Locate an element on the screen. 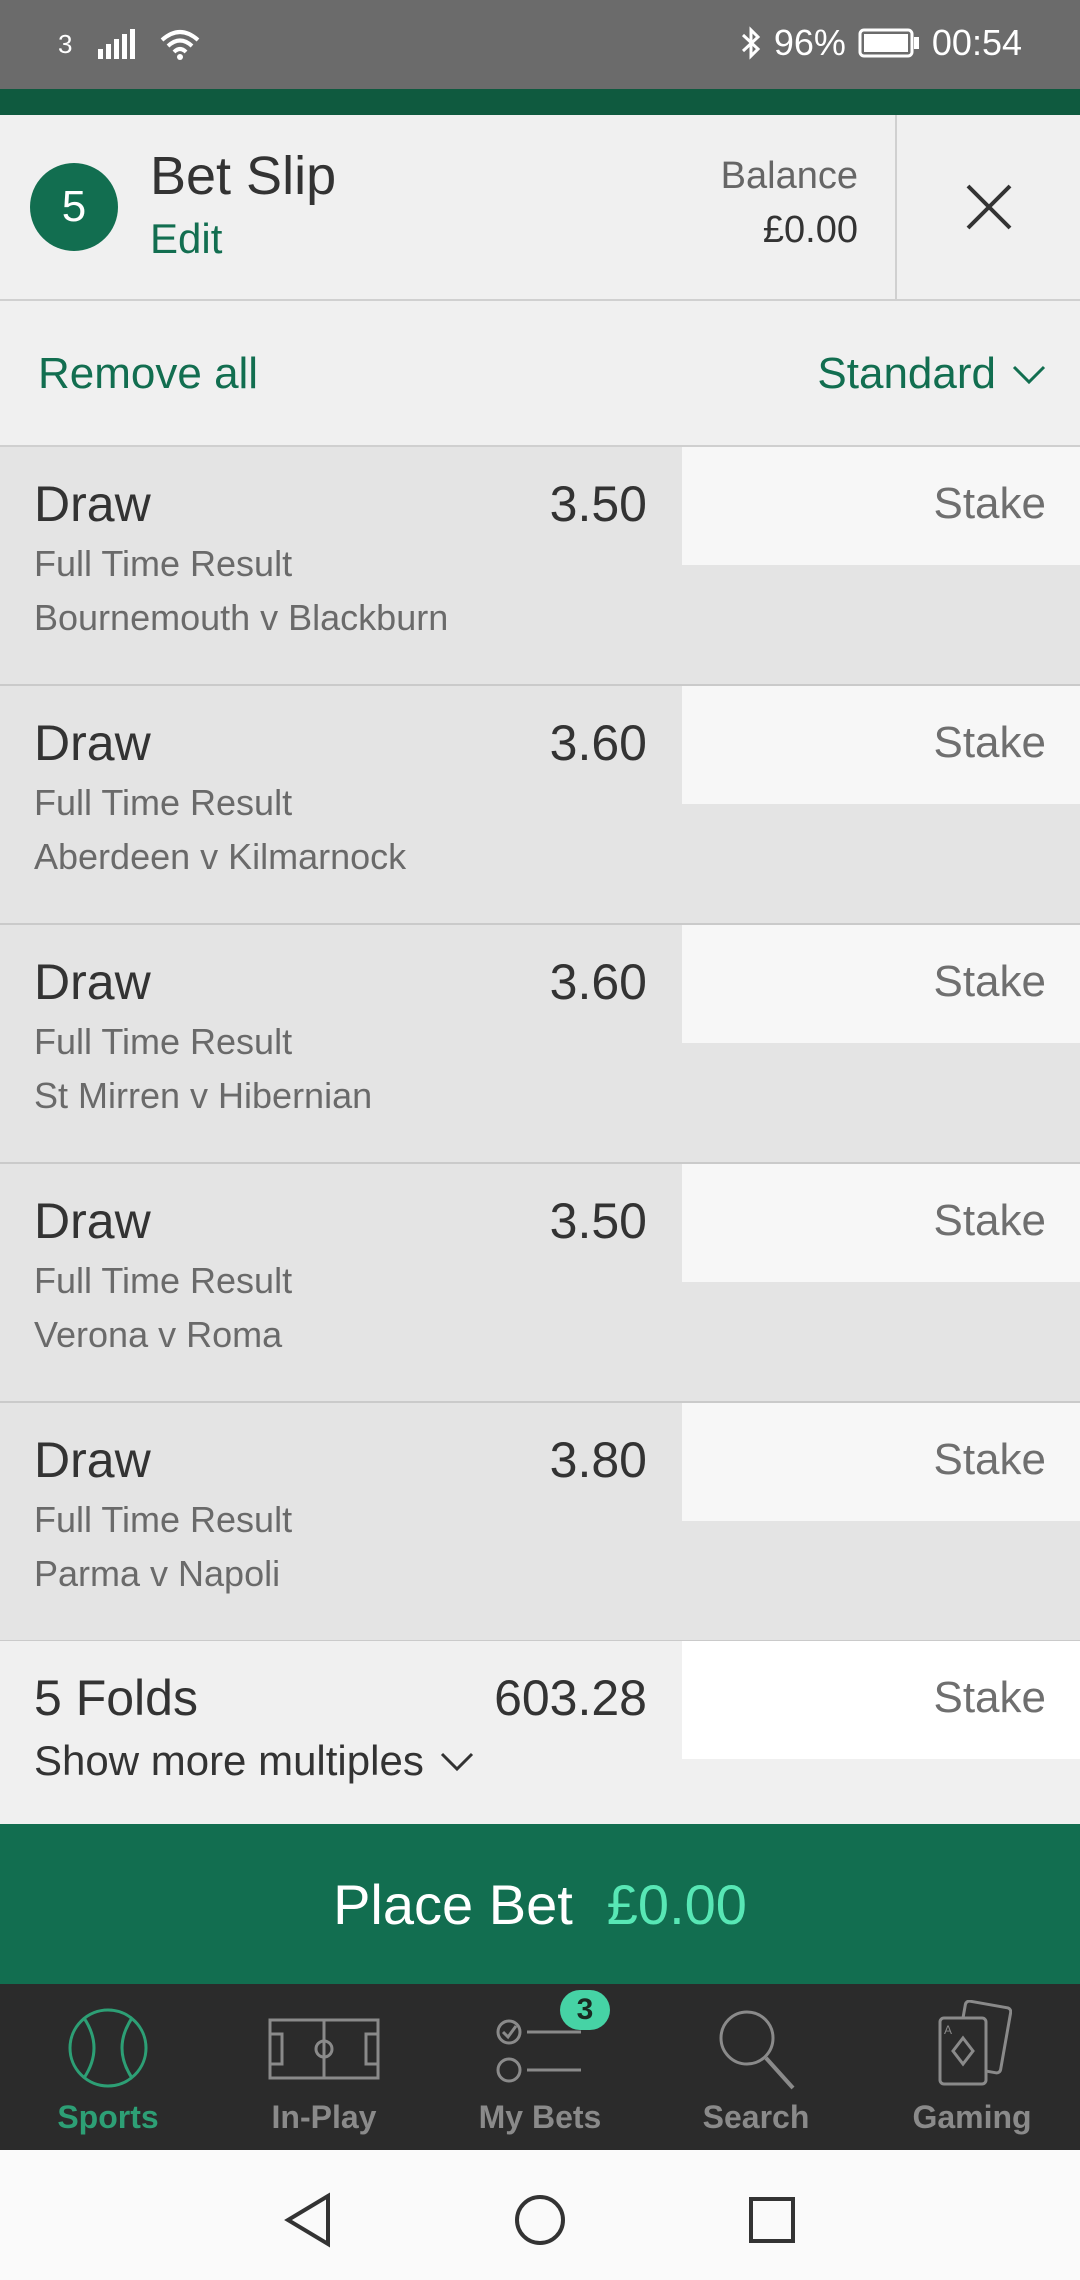  bottom-nav: Sports In-Play 3 My Bets Search A Gaming is located at coordinates (540, 2067).